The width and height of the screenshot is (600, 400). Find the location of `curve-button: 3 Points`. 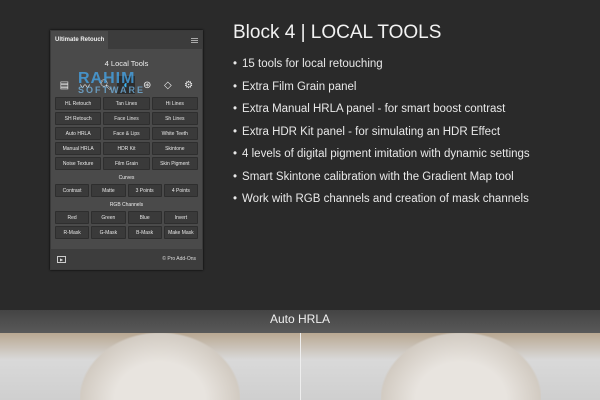

curve-button: 3 Points is located at coordinates (144, 190).